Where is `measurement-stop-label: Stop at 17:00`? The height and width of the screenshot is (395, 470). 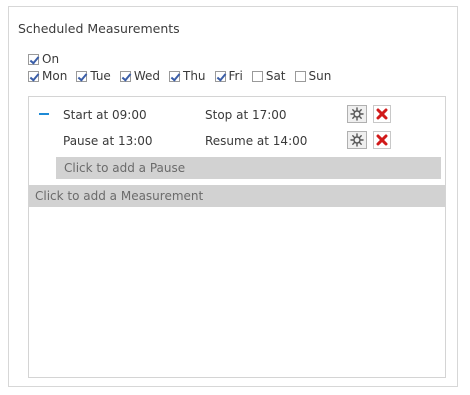 measurement-stop-label: Stop at 17:00 is located at coordinates (246, 115).